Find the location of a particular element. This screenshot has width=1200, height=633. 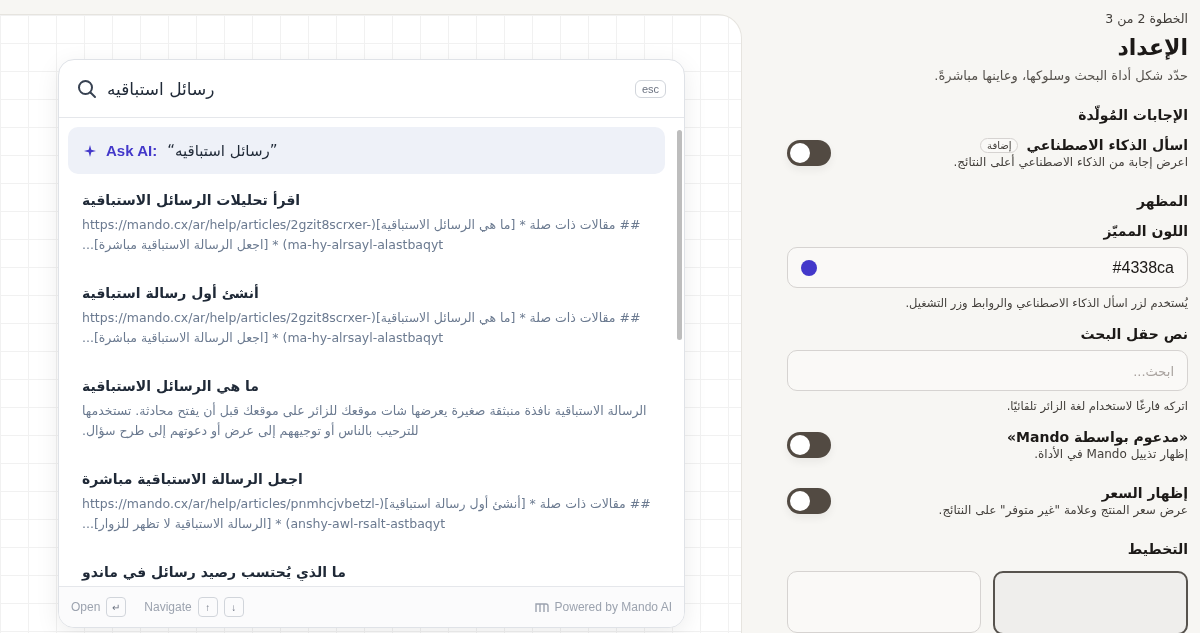

sparkle-icon is located at coordinates (90, 150).